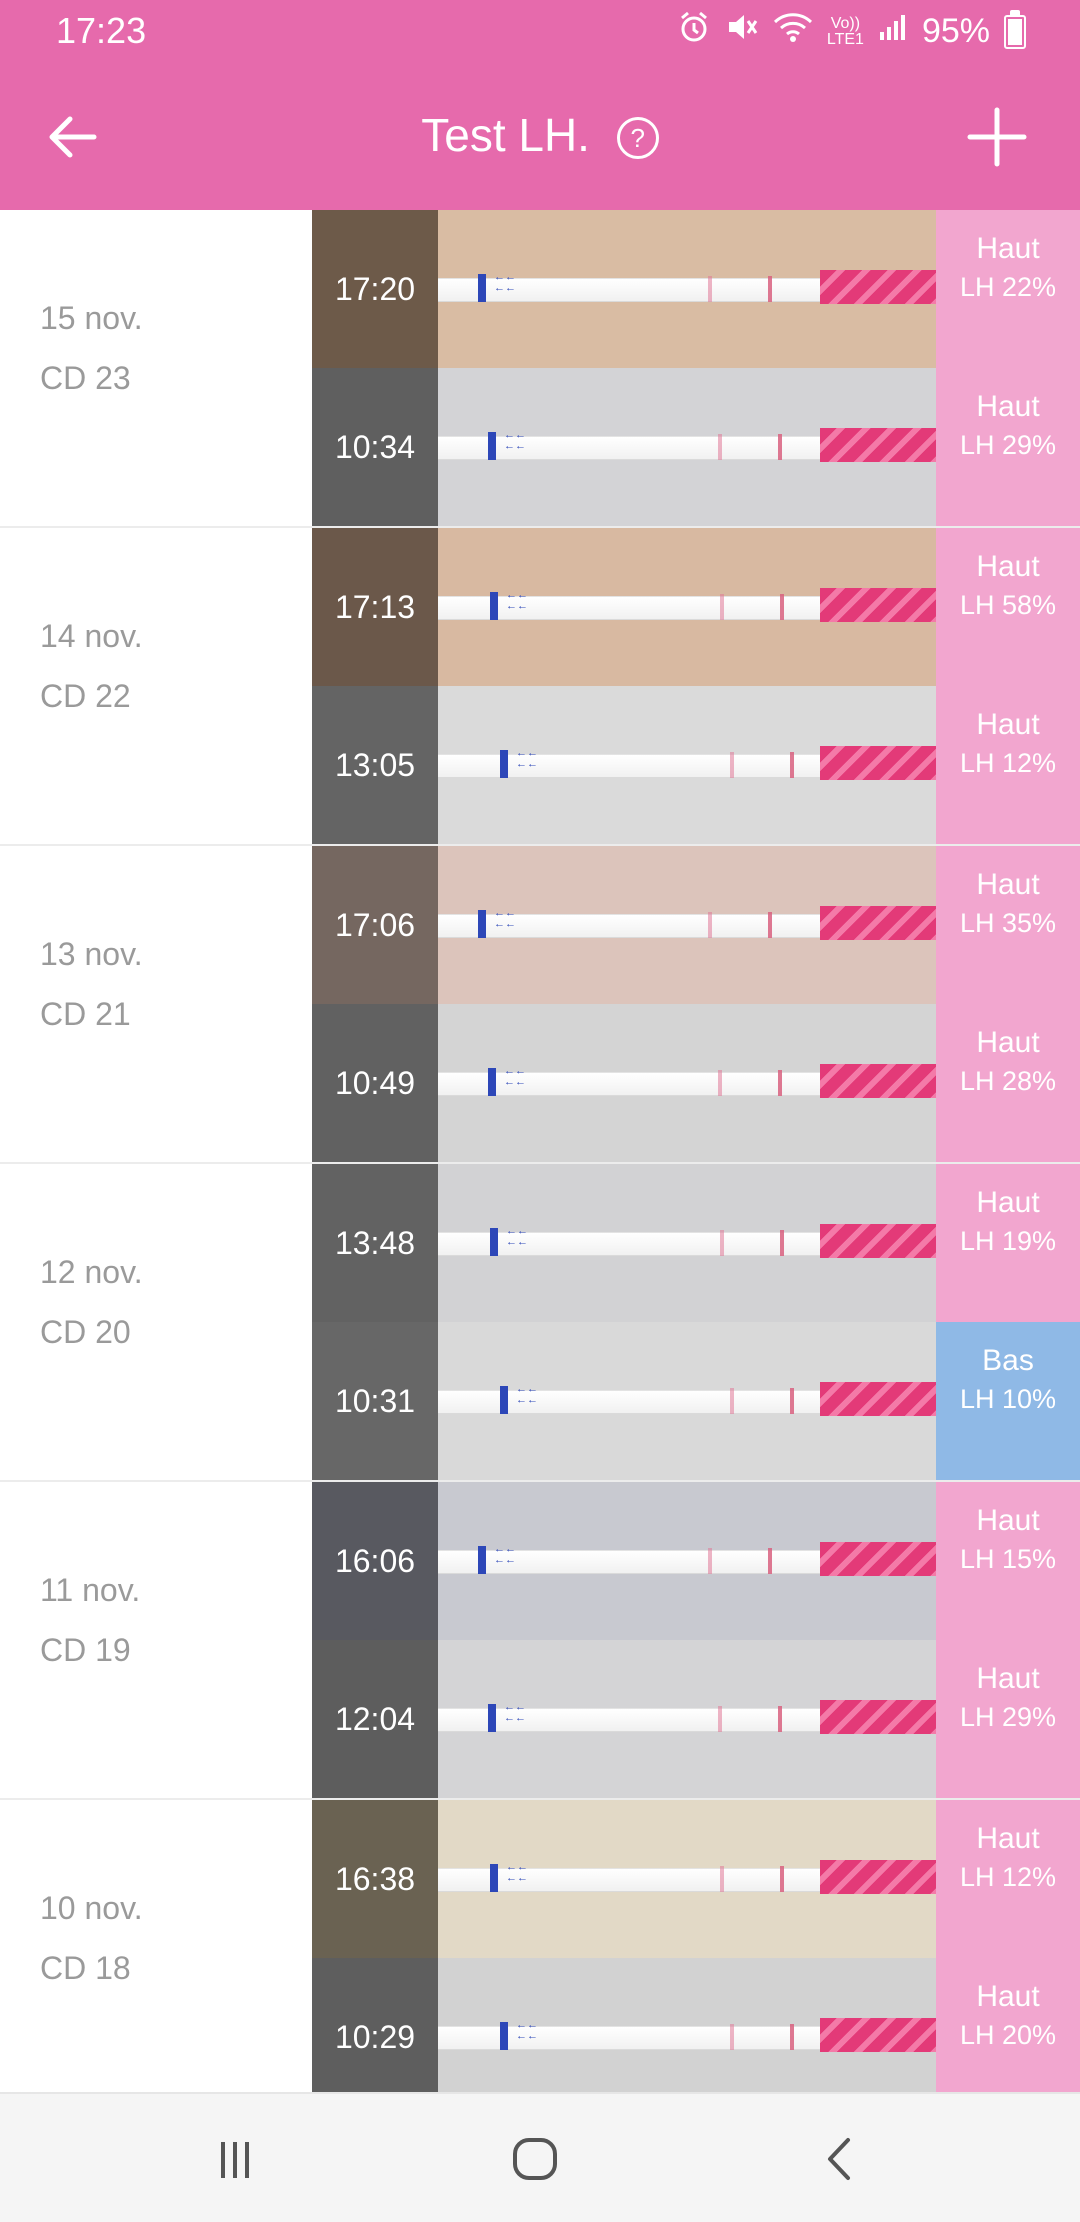 The image size is (1080, 2222). I want to click on date-text: 14 nov., so click(91, 636).